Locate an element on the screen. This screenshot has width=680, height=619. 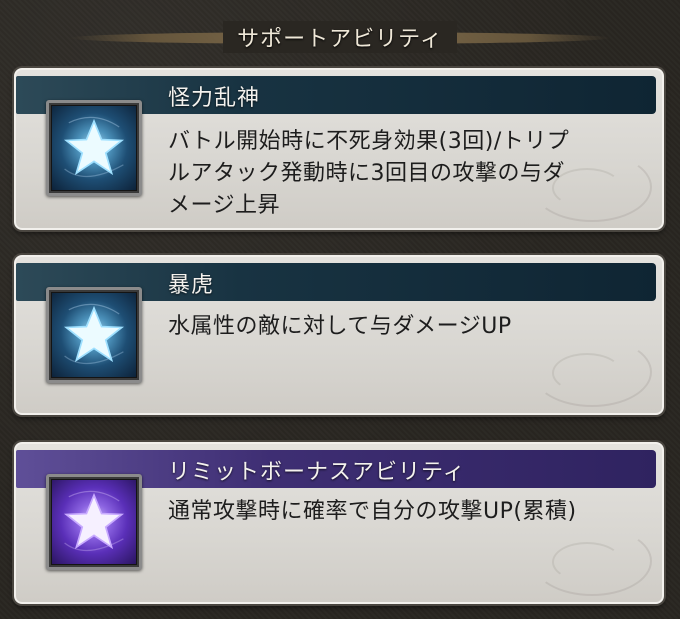
ability-name: 怪力乱神 is located at coordinates (214, 98).